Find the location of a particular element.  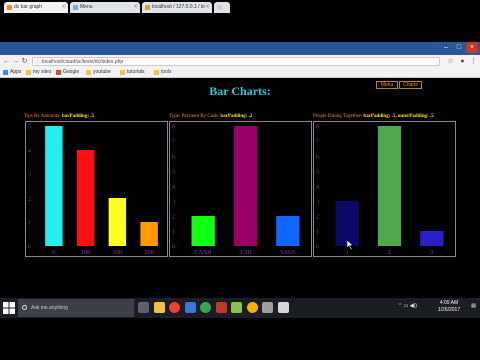

settings-icon is located at coordinates (267, 307).